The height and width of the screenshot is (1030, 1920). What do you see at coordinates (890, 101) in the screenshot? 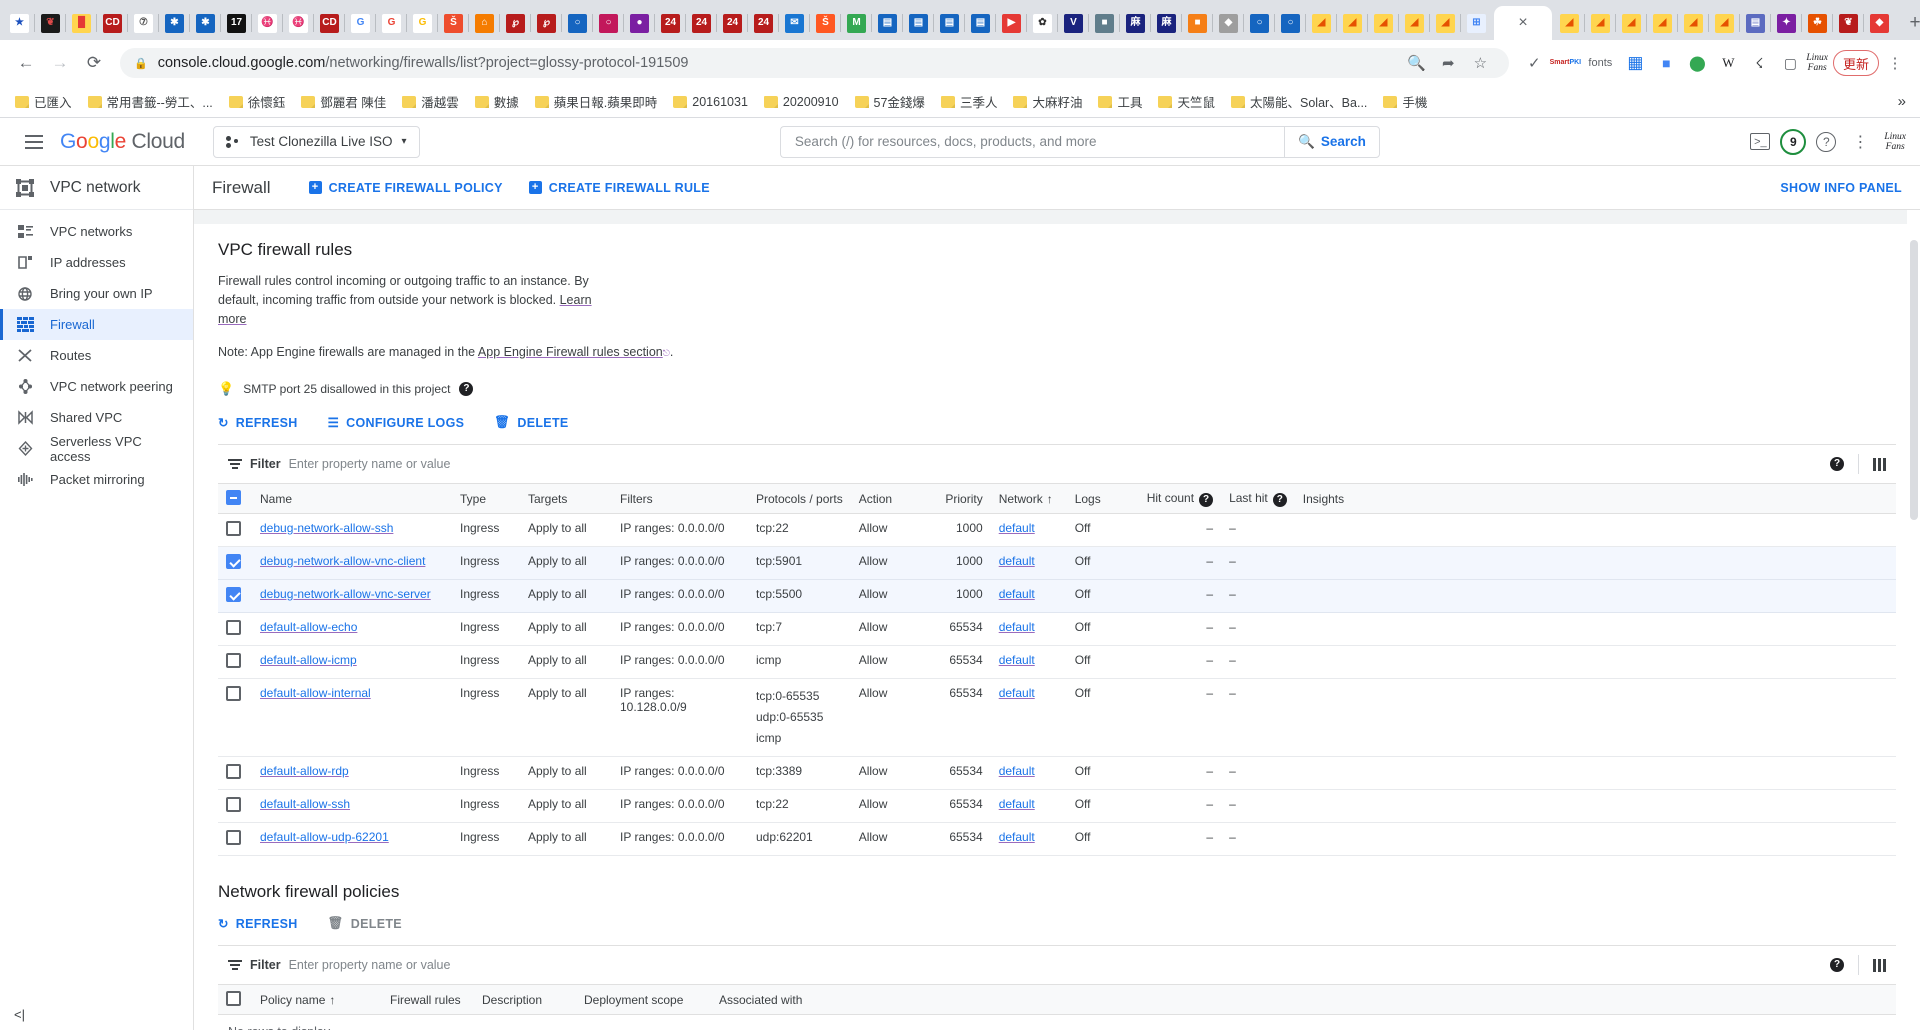
I see `bookmark-item: 57金錢爆` at bounding box center [890, 101].